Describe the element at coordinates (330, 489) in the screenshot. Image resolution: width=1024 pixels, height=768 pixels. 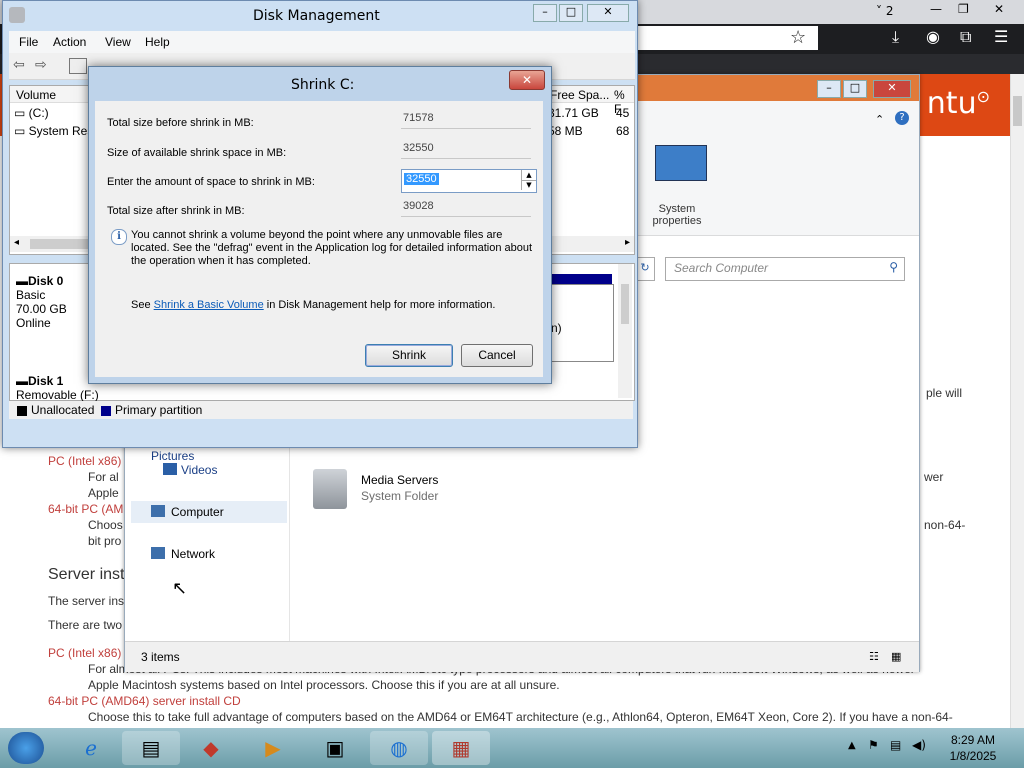
I see `media-server-icon` at that location.